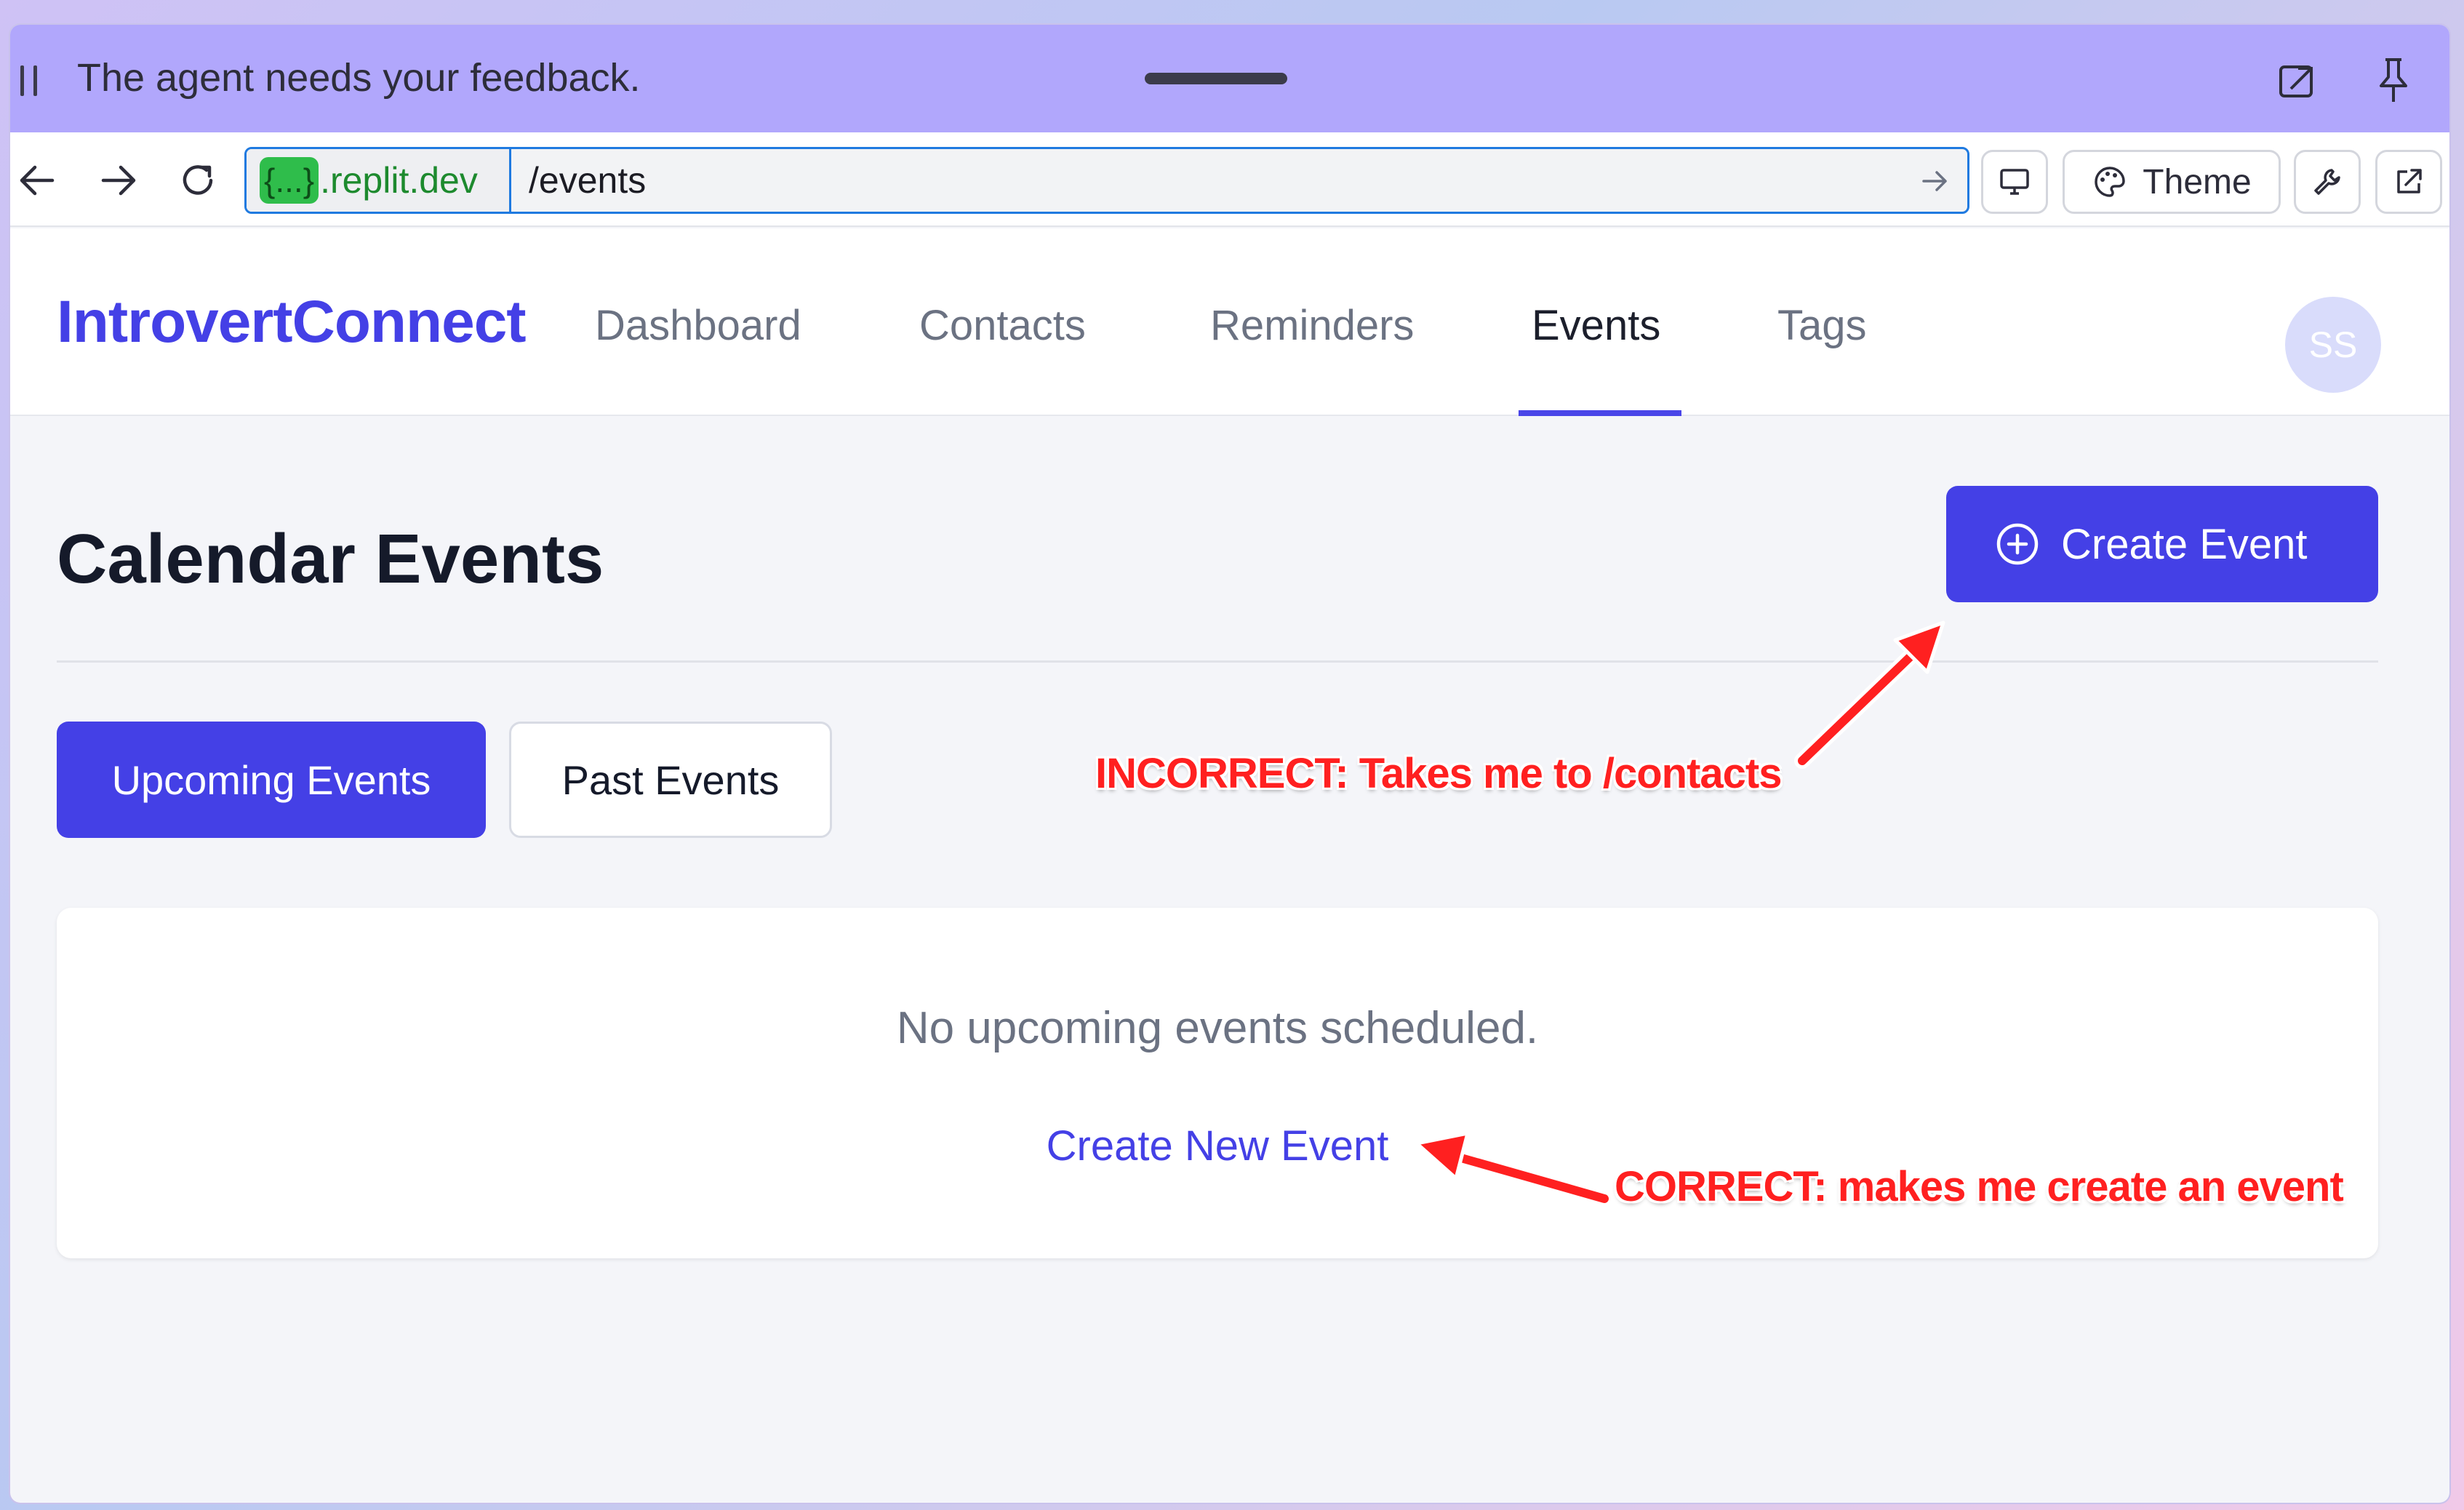 Image resolution: width=2464 pixels, height=1510 pixels. Describe the element at coordinates (2110, 182) in the screenshot. I see `palette-icon` at that location.